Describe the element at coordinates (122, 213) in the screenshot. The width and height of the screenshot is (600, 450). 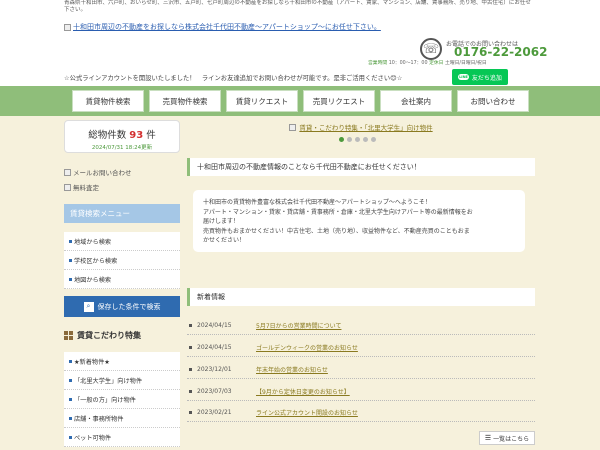
I see `rent-search-menu-heading: 賃貸検索メニュー` at that location.